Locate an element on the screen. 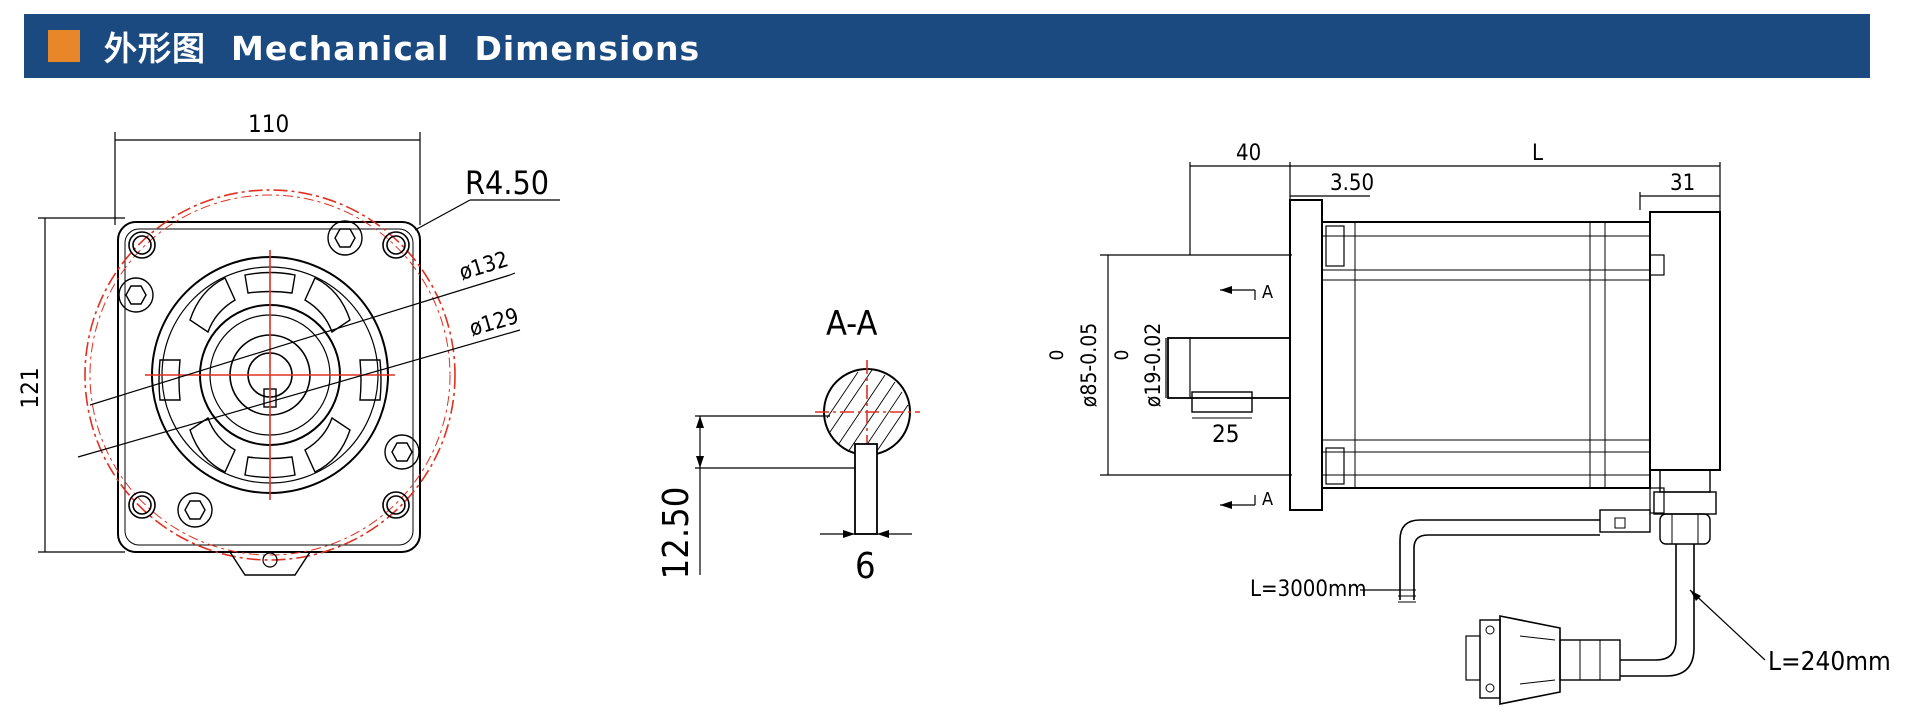  encoder-cable-length-label: L=240mm is located at coordinates (1829, 662).